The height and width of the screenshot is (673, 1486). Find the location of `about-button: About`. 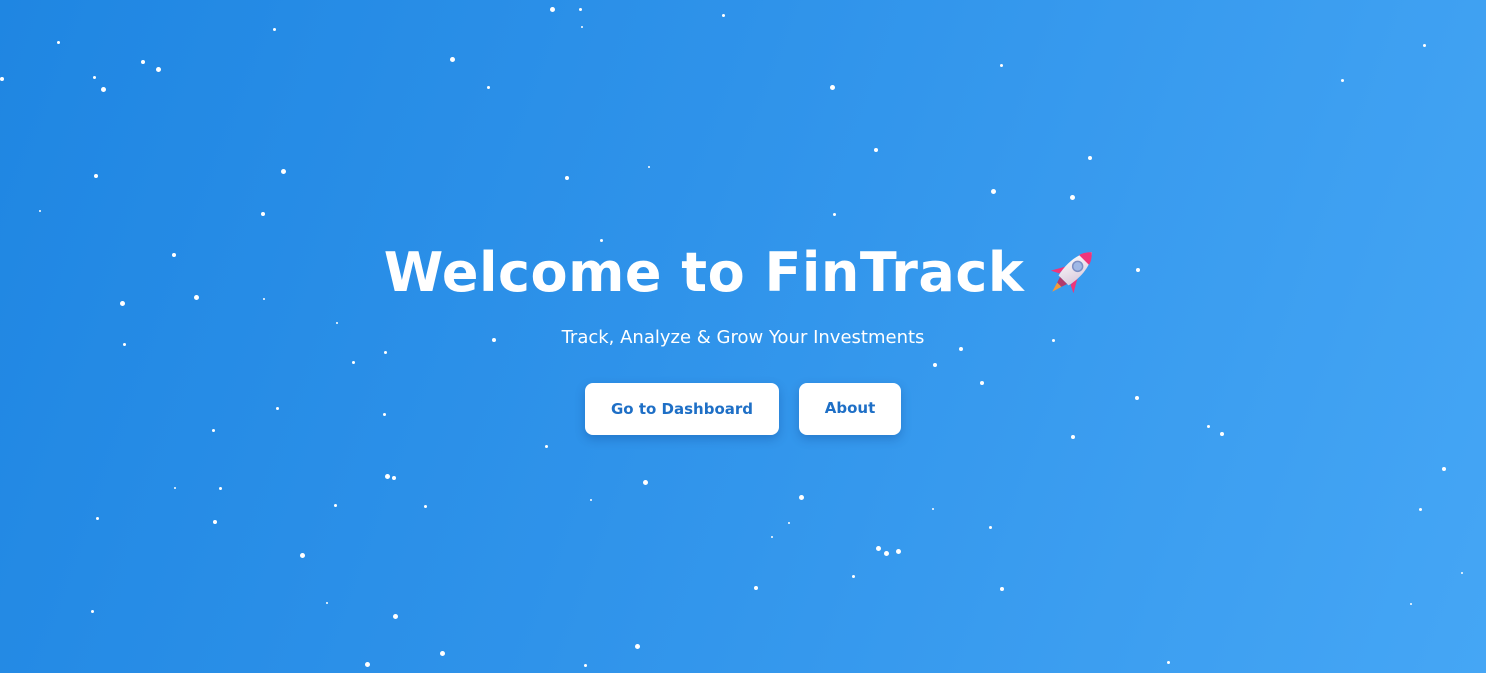

about-button: About is located at coordinates (850, 409).